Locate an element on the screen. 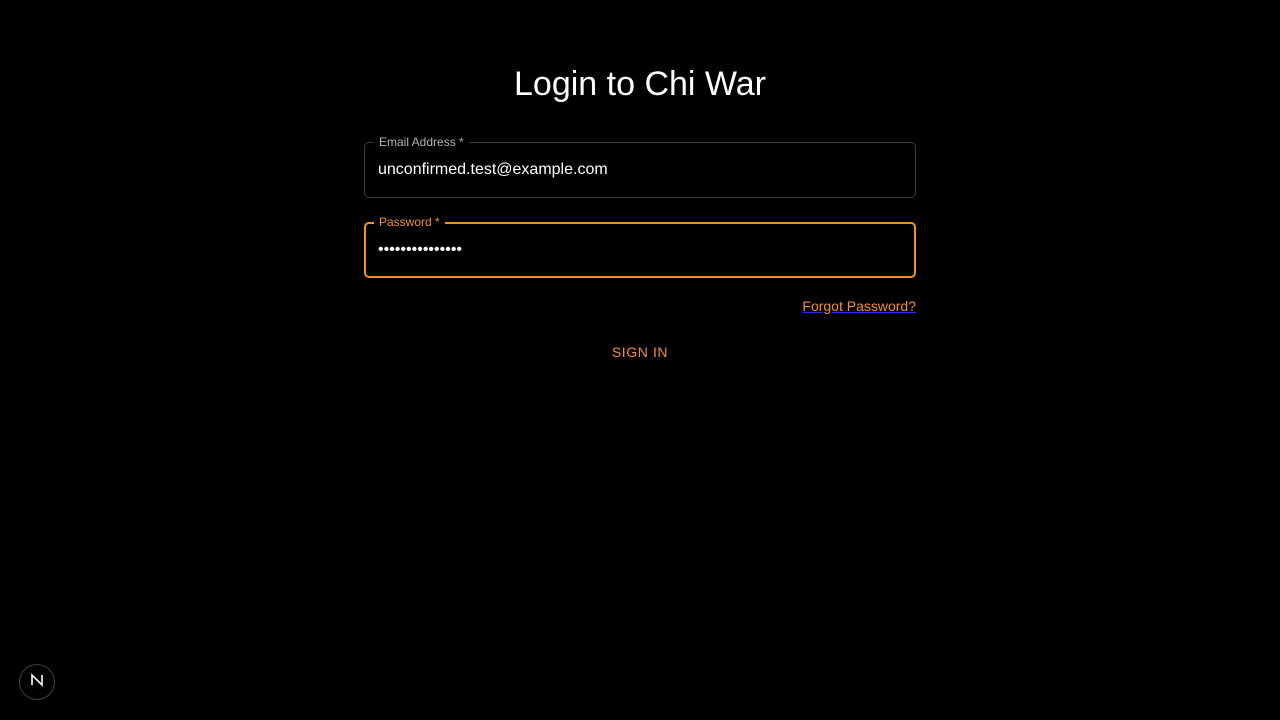  email-field: Email Address * is located at coordinates (640, 166).